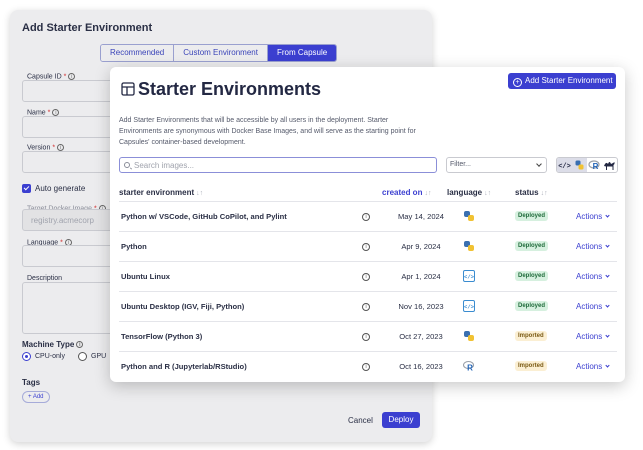 The height and width of the screenshot is (450, 643). I want to click on environment-name: Python and R (Jupyterlab/RStudio), so click(184, 366).